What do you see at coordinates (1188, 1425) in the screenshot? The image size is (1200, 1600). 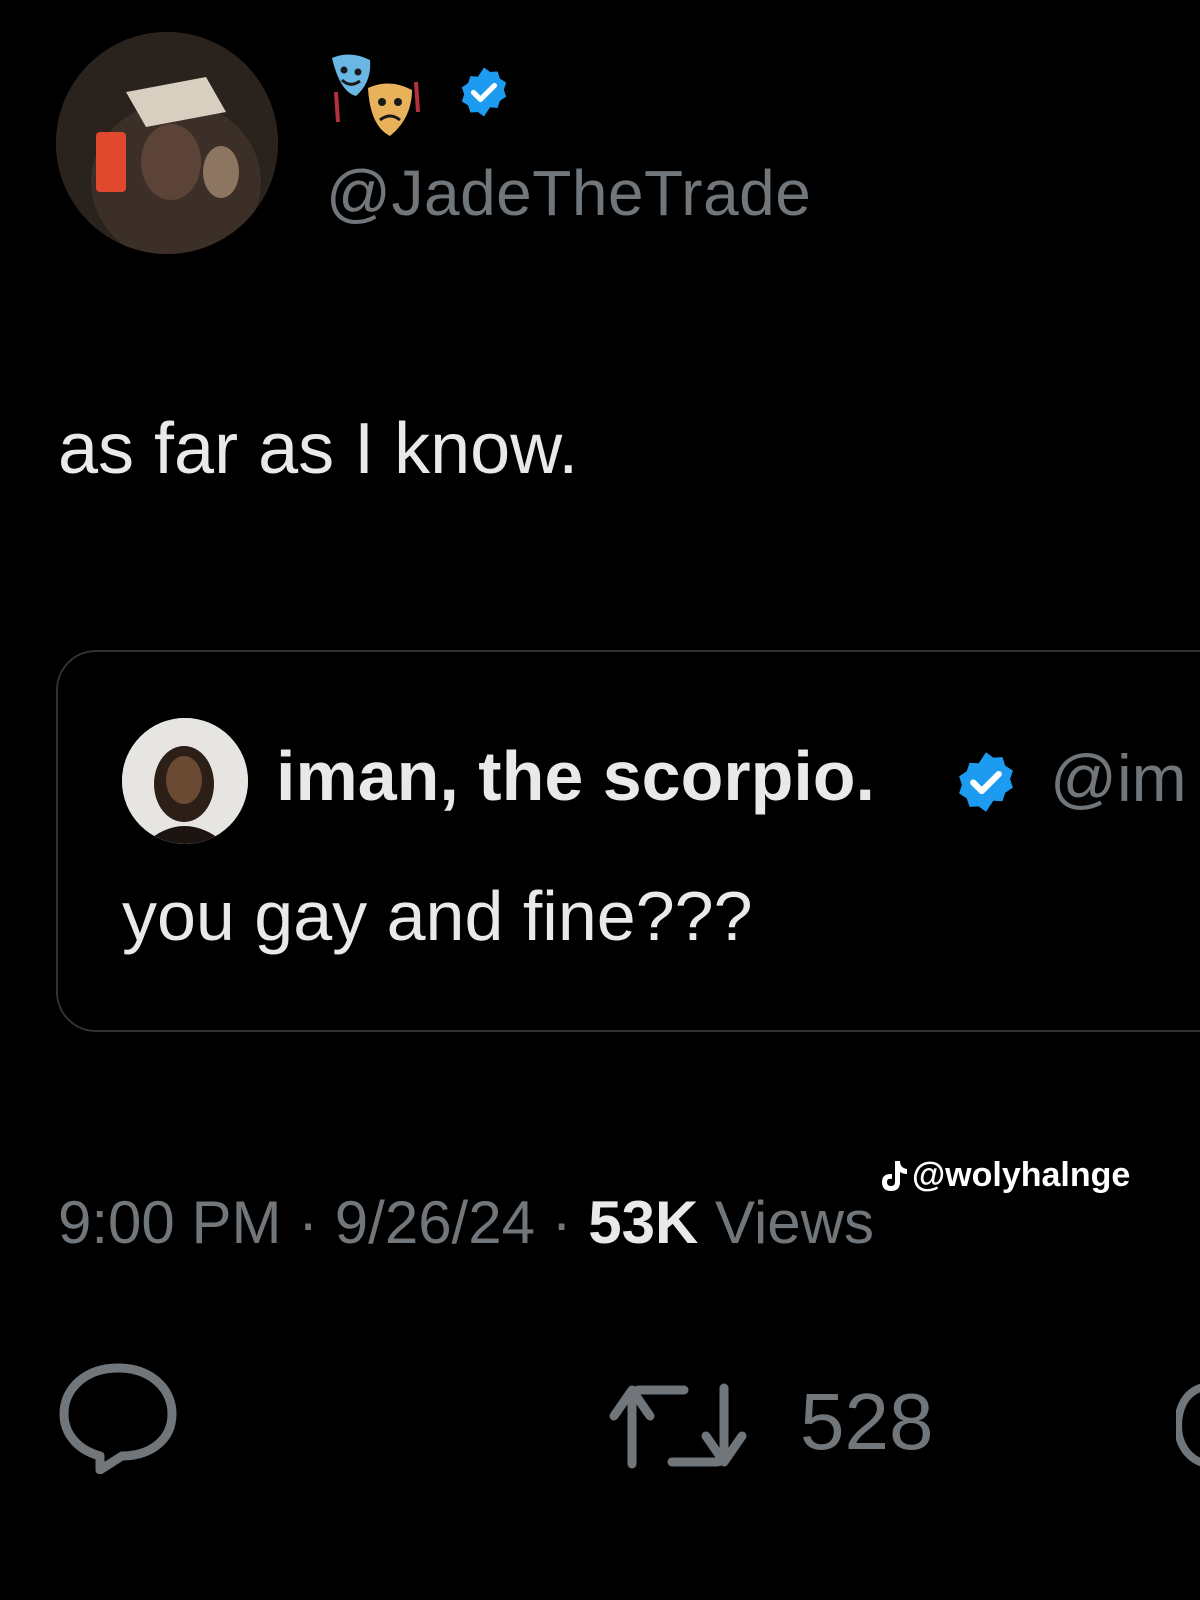 I see `partial-action-icon` at bounding box center [1188, 1425].